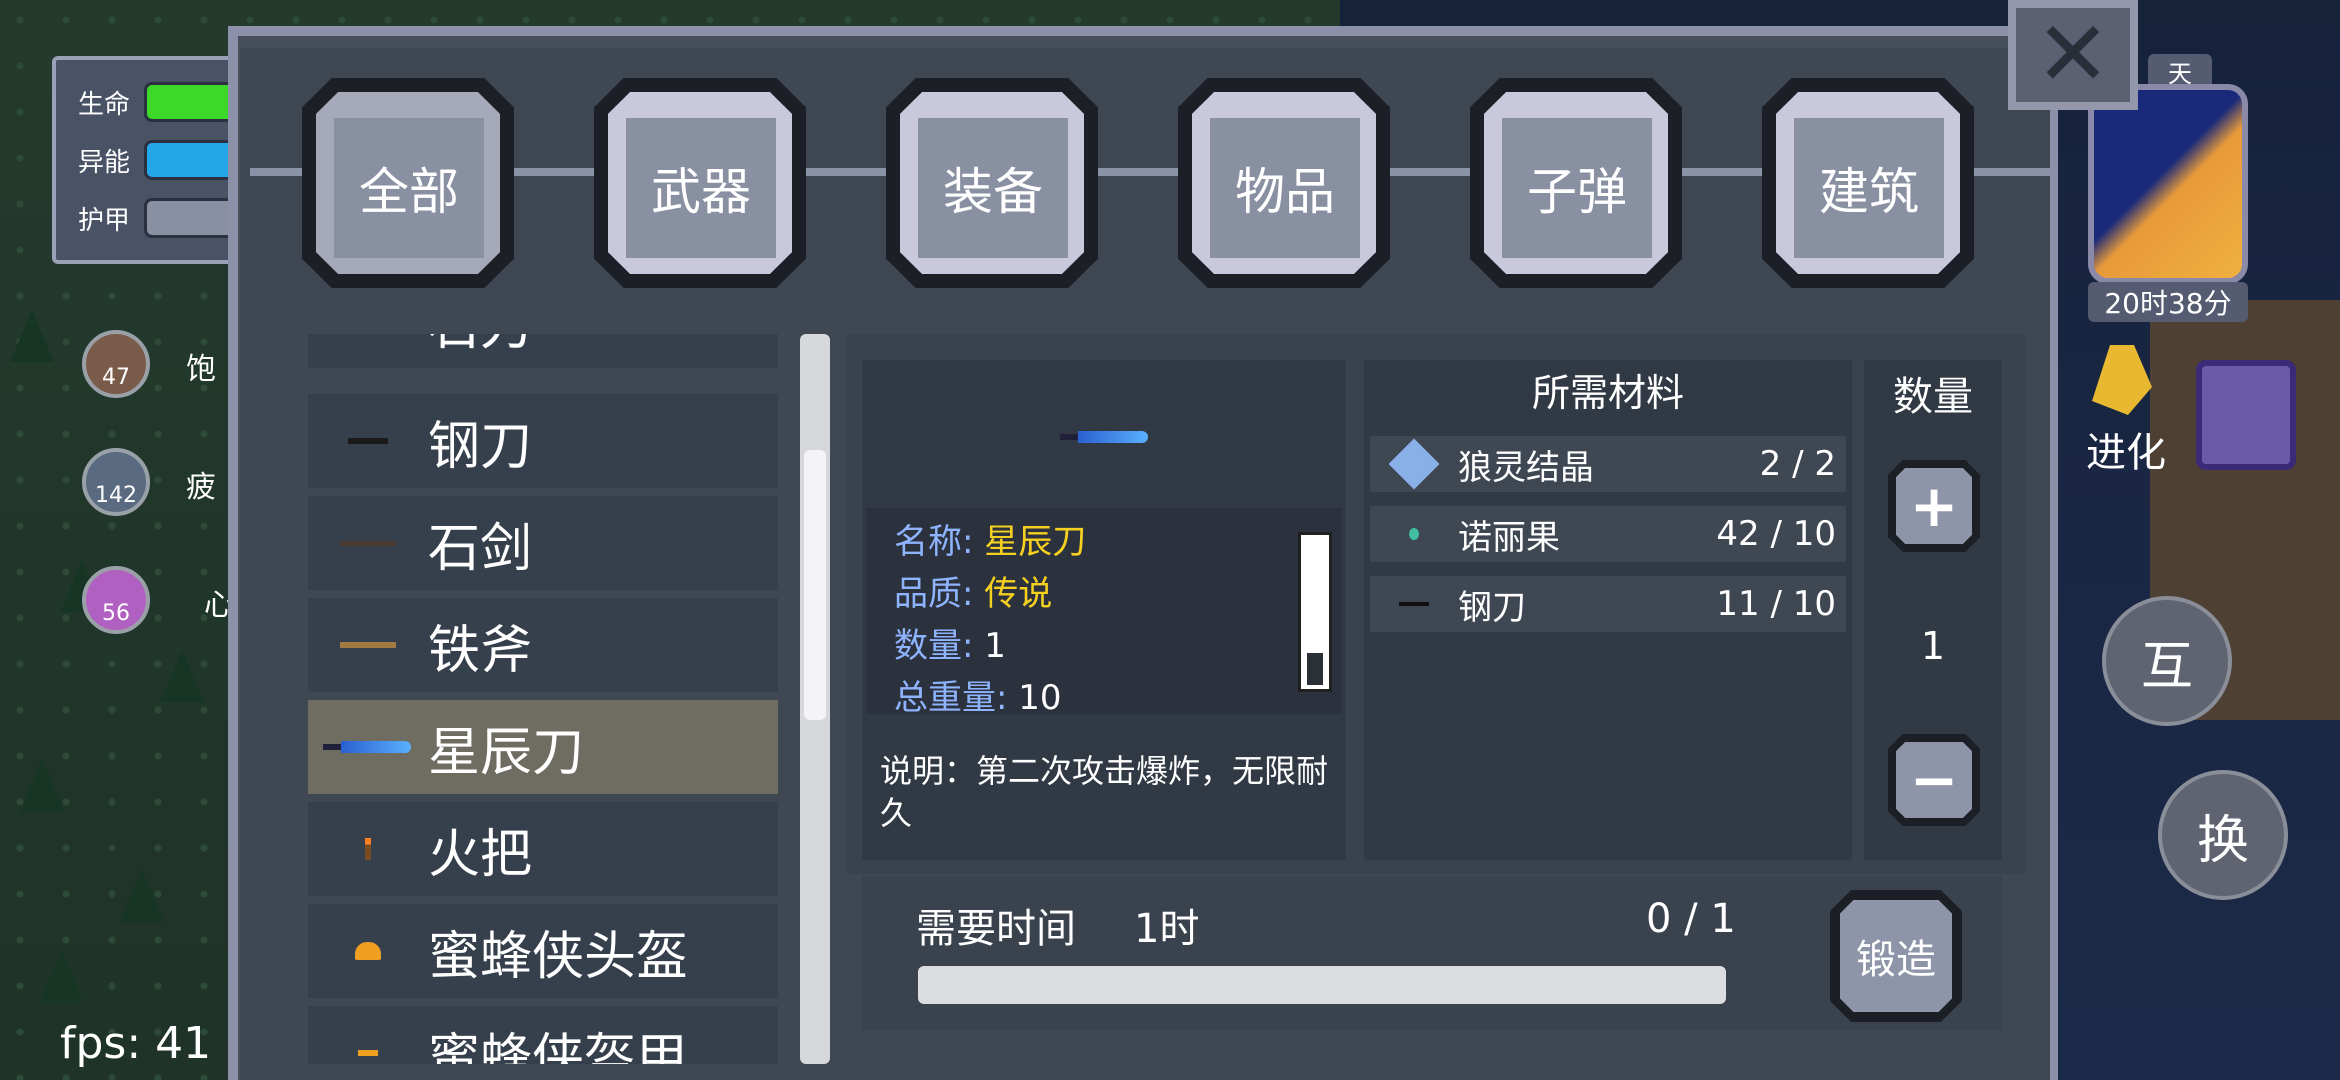 This screenshot has width=2340, height=1080. Describe the element at coordinates (1933, 397) in the screenshot. I see `quantity-title: 数量` at that location.